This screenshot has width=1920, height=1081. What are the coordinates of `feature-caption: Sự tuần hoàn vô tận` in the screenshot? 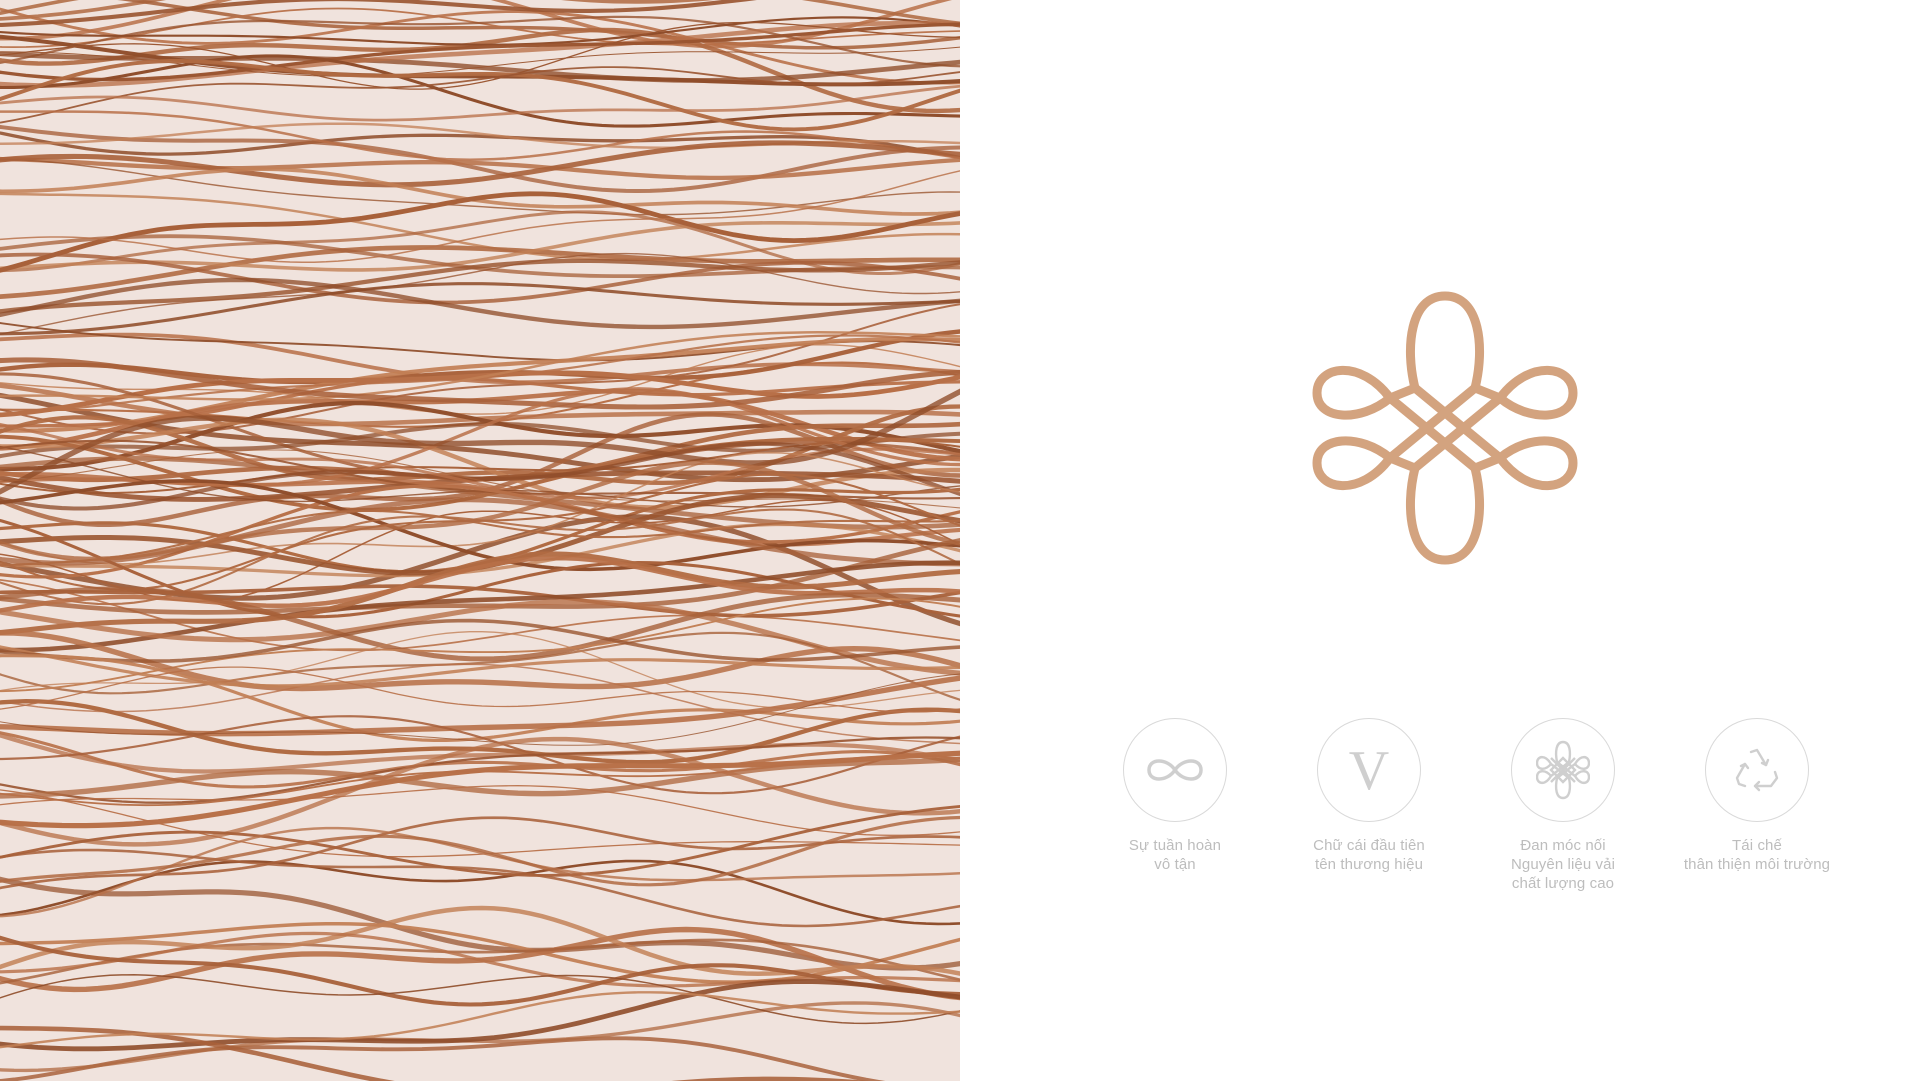 It's located at (1175, 855).